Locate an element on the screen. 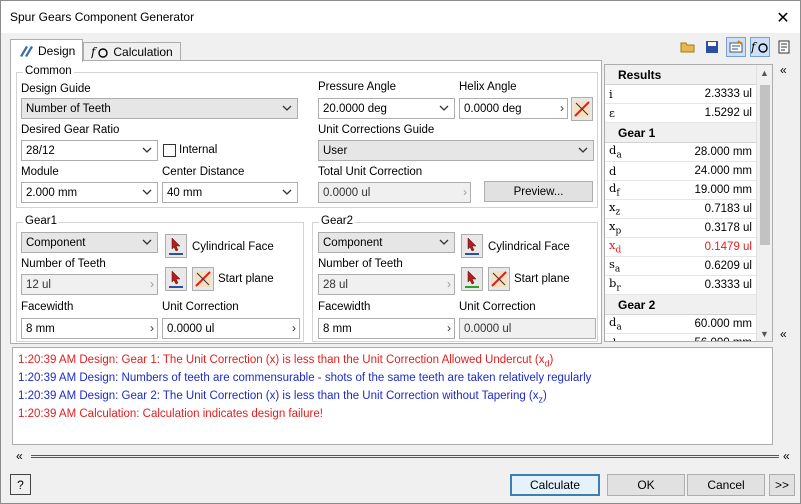  gear2-facewidth-field: 8 mm › is located at coordinates (386, 328).